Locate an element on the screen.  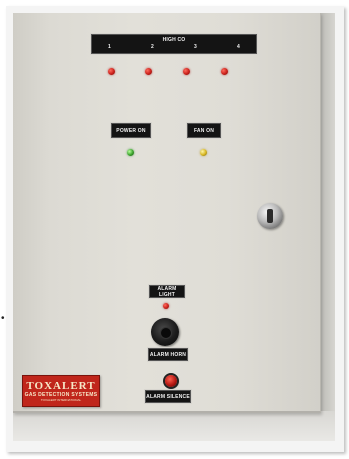
zone-3-led is located at coordinates (186, 71).